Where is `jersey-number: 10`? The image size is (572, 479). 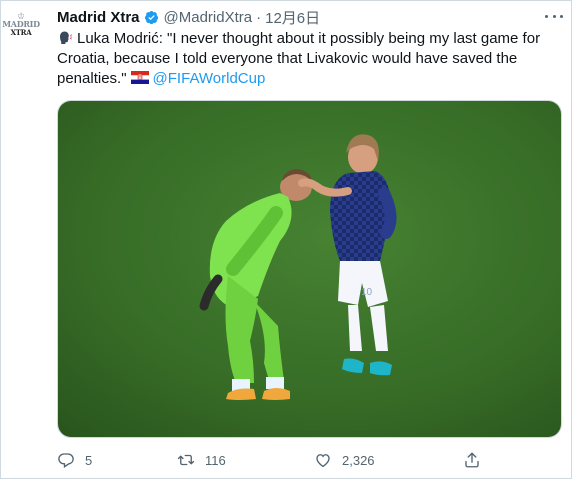
jersey-number: 10 is located at coordinates (367, 292).